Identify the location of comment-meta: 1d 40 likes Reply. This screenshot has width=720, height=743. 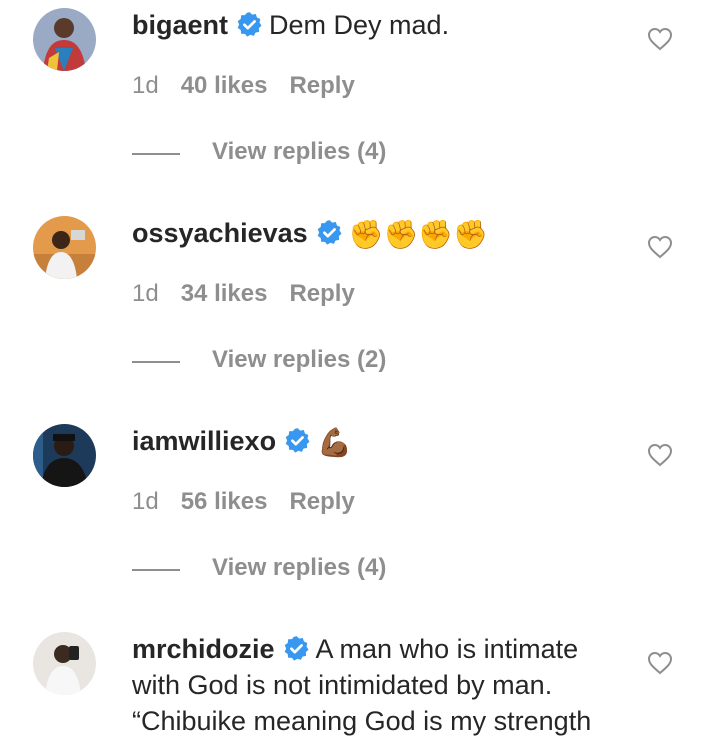
(254, 86).